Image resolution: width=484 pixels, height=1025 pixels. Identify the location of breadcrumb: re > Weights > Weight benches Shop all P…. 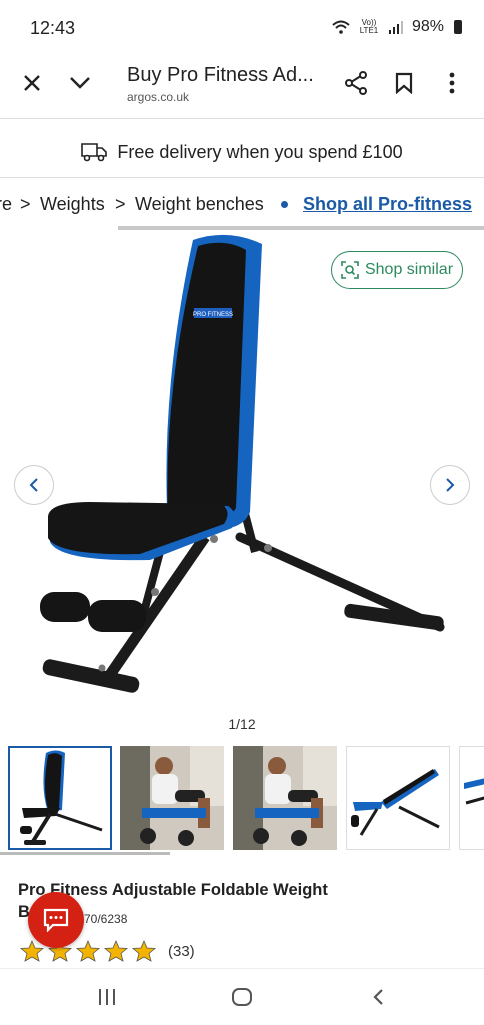
(242, 205).